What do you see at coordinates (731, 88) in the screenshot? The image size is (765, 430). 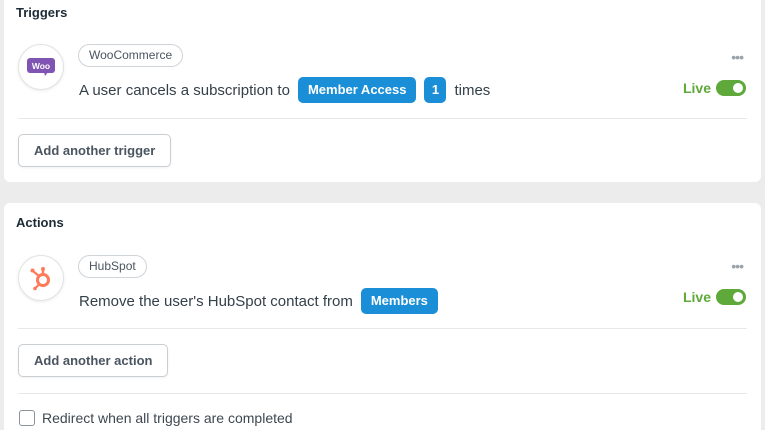 I see `trigger-live-toggle` at bounding box center [731, 88].